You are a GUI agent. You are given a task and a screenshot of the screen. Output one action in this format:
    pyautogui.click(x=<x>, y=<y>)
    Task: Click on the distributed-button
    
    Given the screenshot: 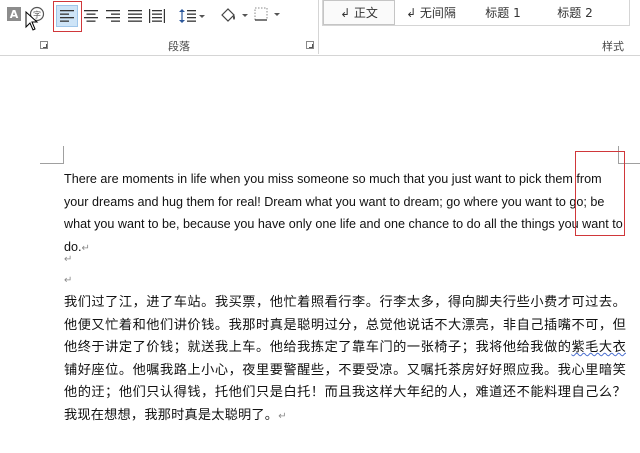 What is the action you would take?
    pyautogui.click(x=157, y=16)
    